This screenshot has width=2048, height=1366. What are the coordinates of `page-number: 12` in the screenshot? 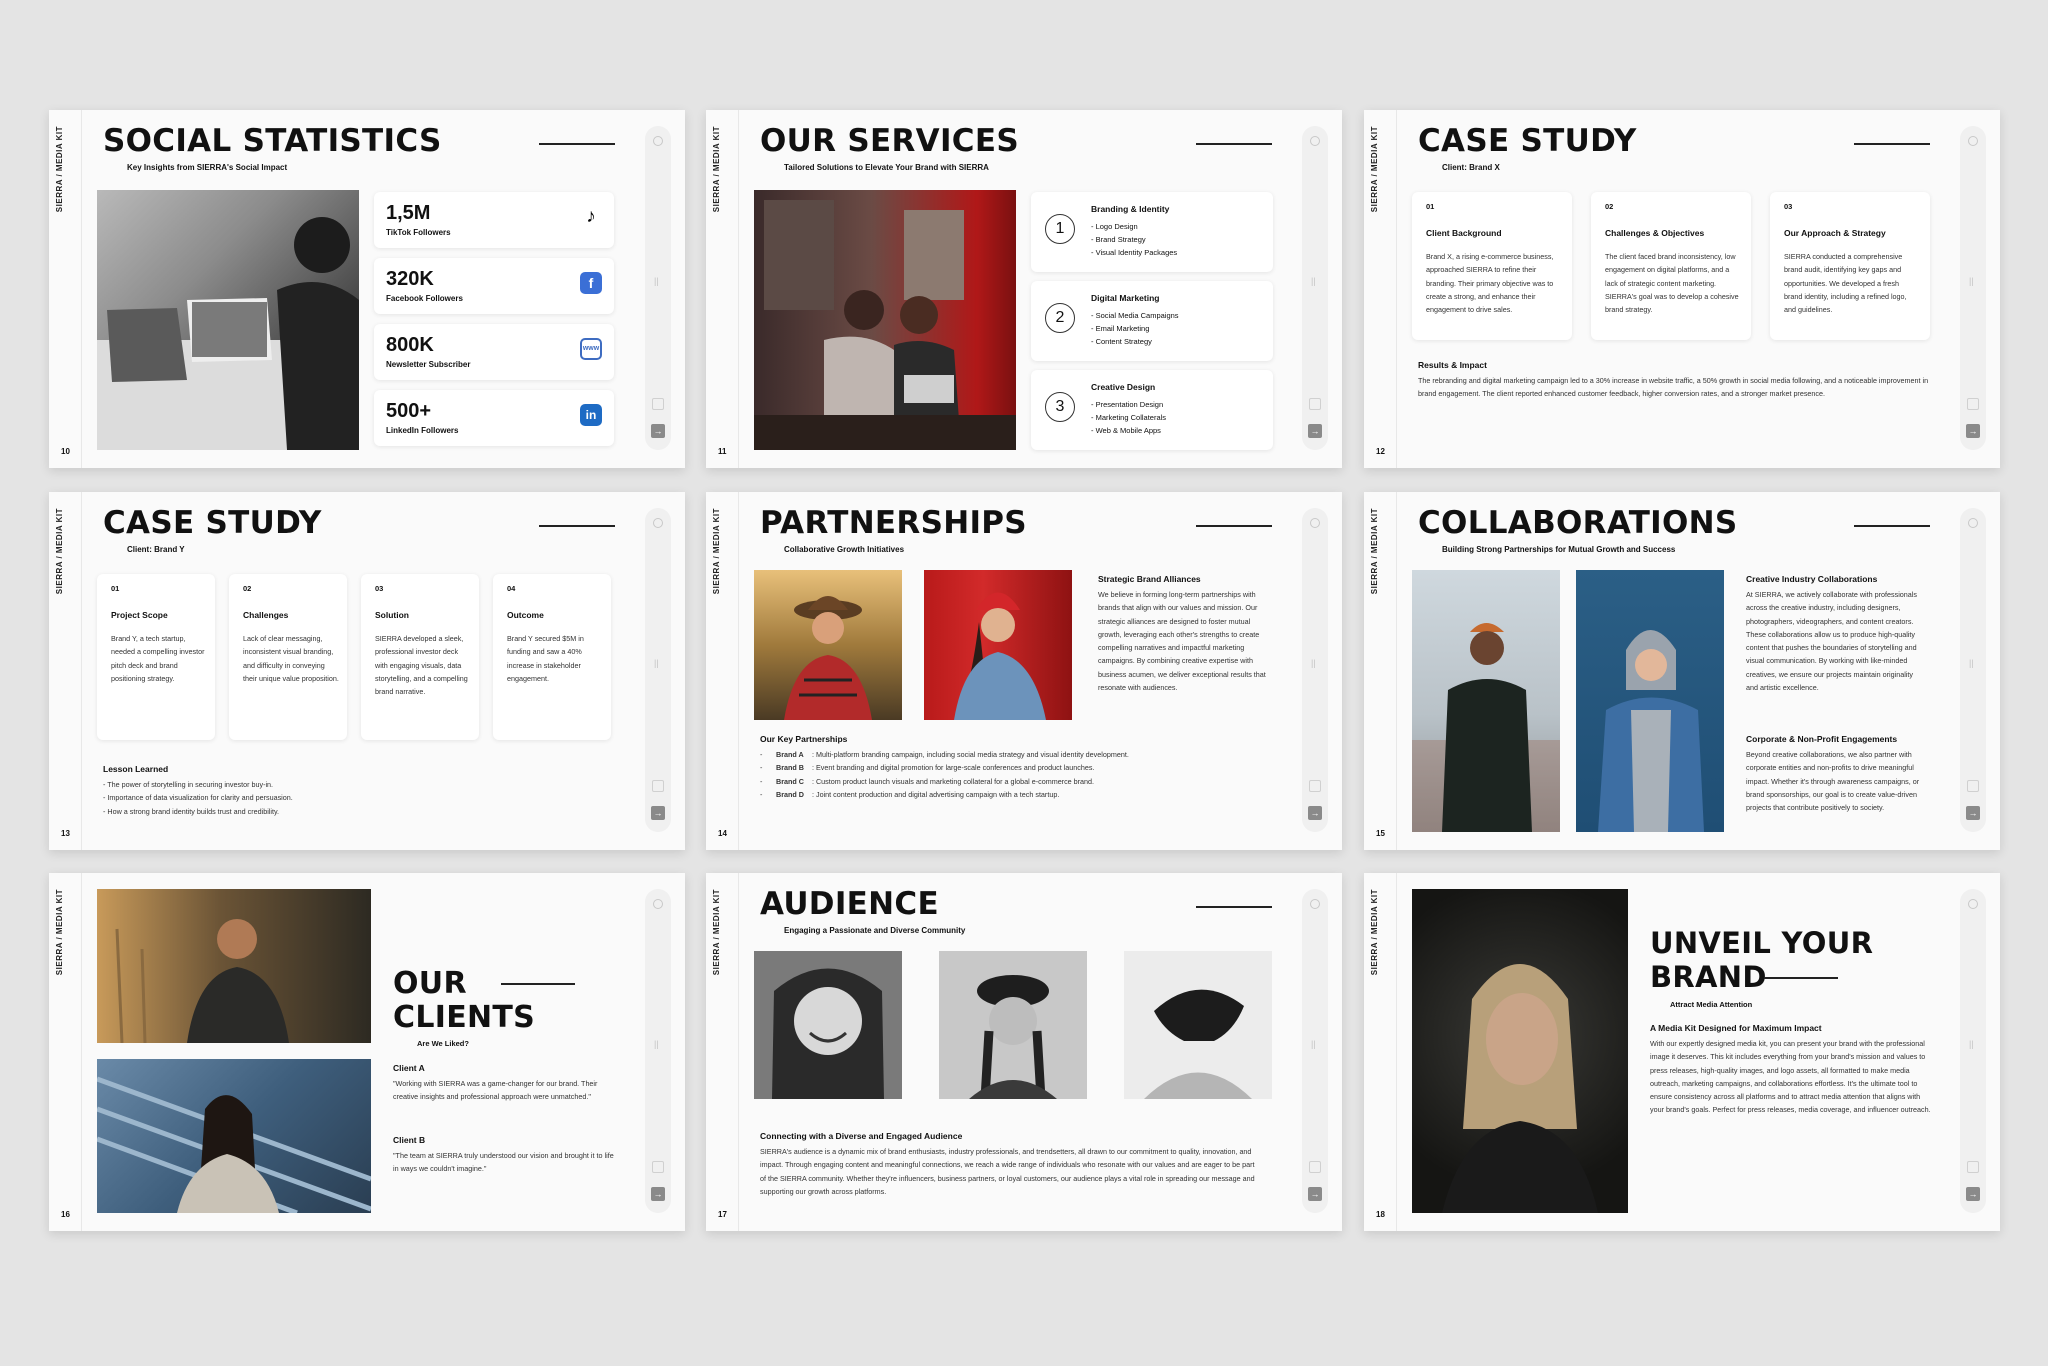 It's located at (1380, 451).